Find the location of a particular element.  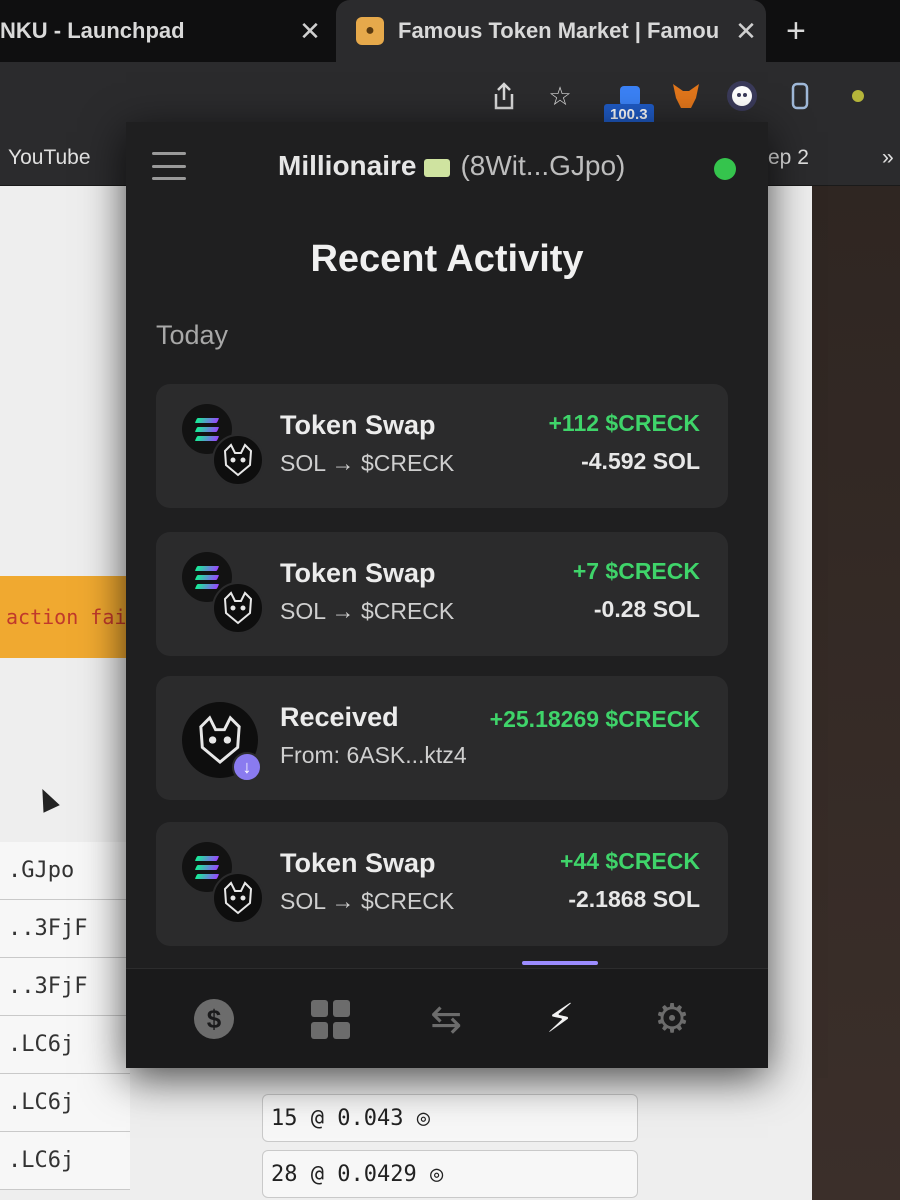

fox-favicon-icon: ● is located at coordinates (370, 31).